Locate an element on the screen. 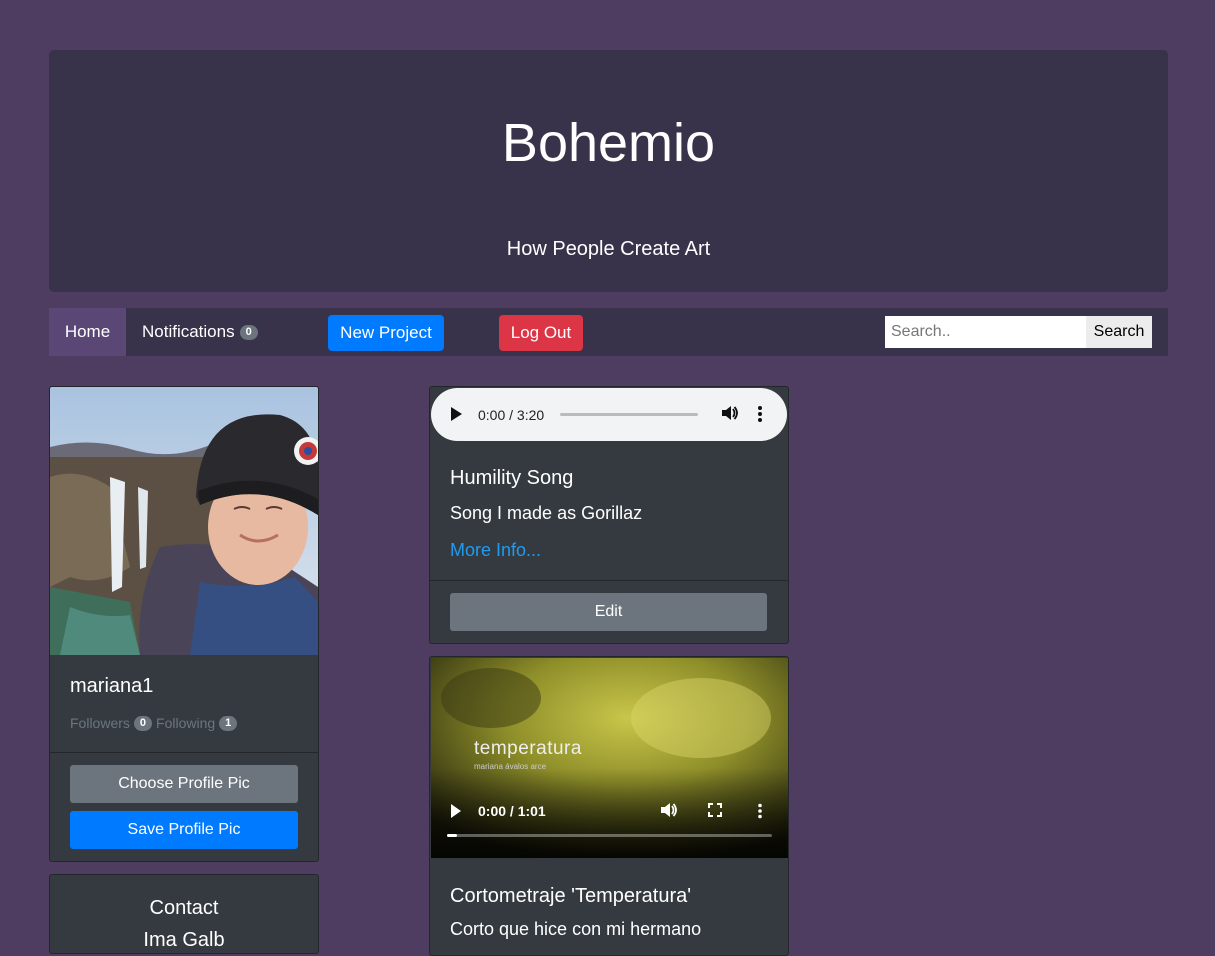 The height and width of the screenshot is (956, 1215). audio-player: 0:00 / 3:20 is located at coordinates (609, 414).